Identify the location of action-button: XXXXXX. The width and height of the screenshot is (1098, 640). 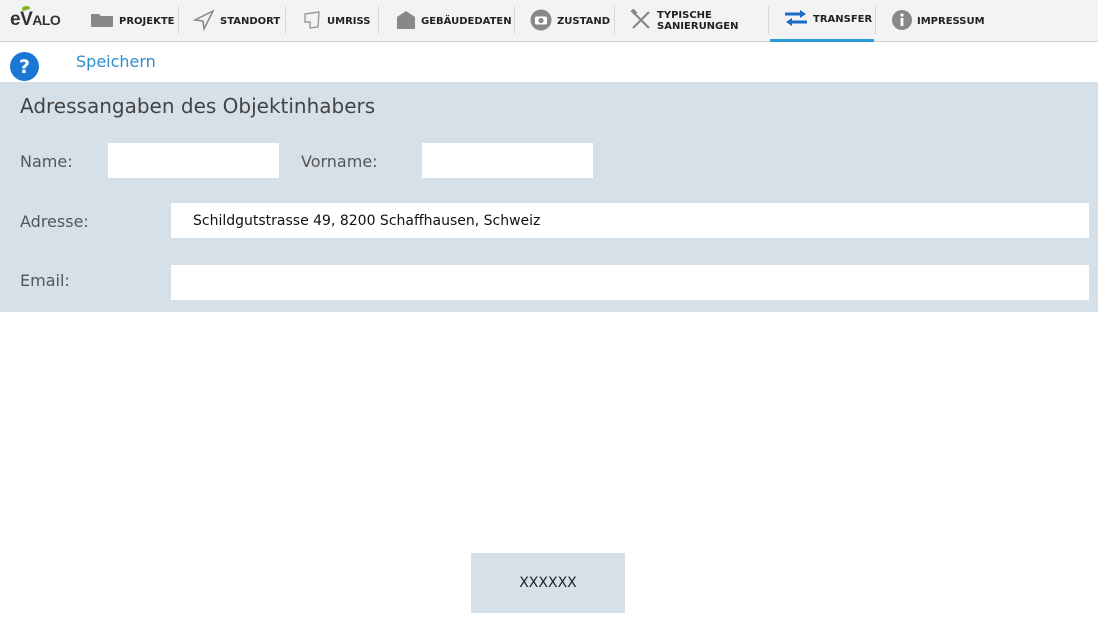
(548, 583).